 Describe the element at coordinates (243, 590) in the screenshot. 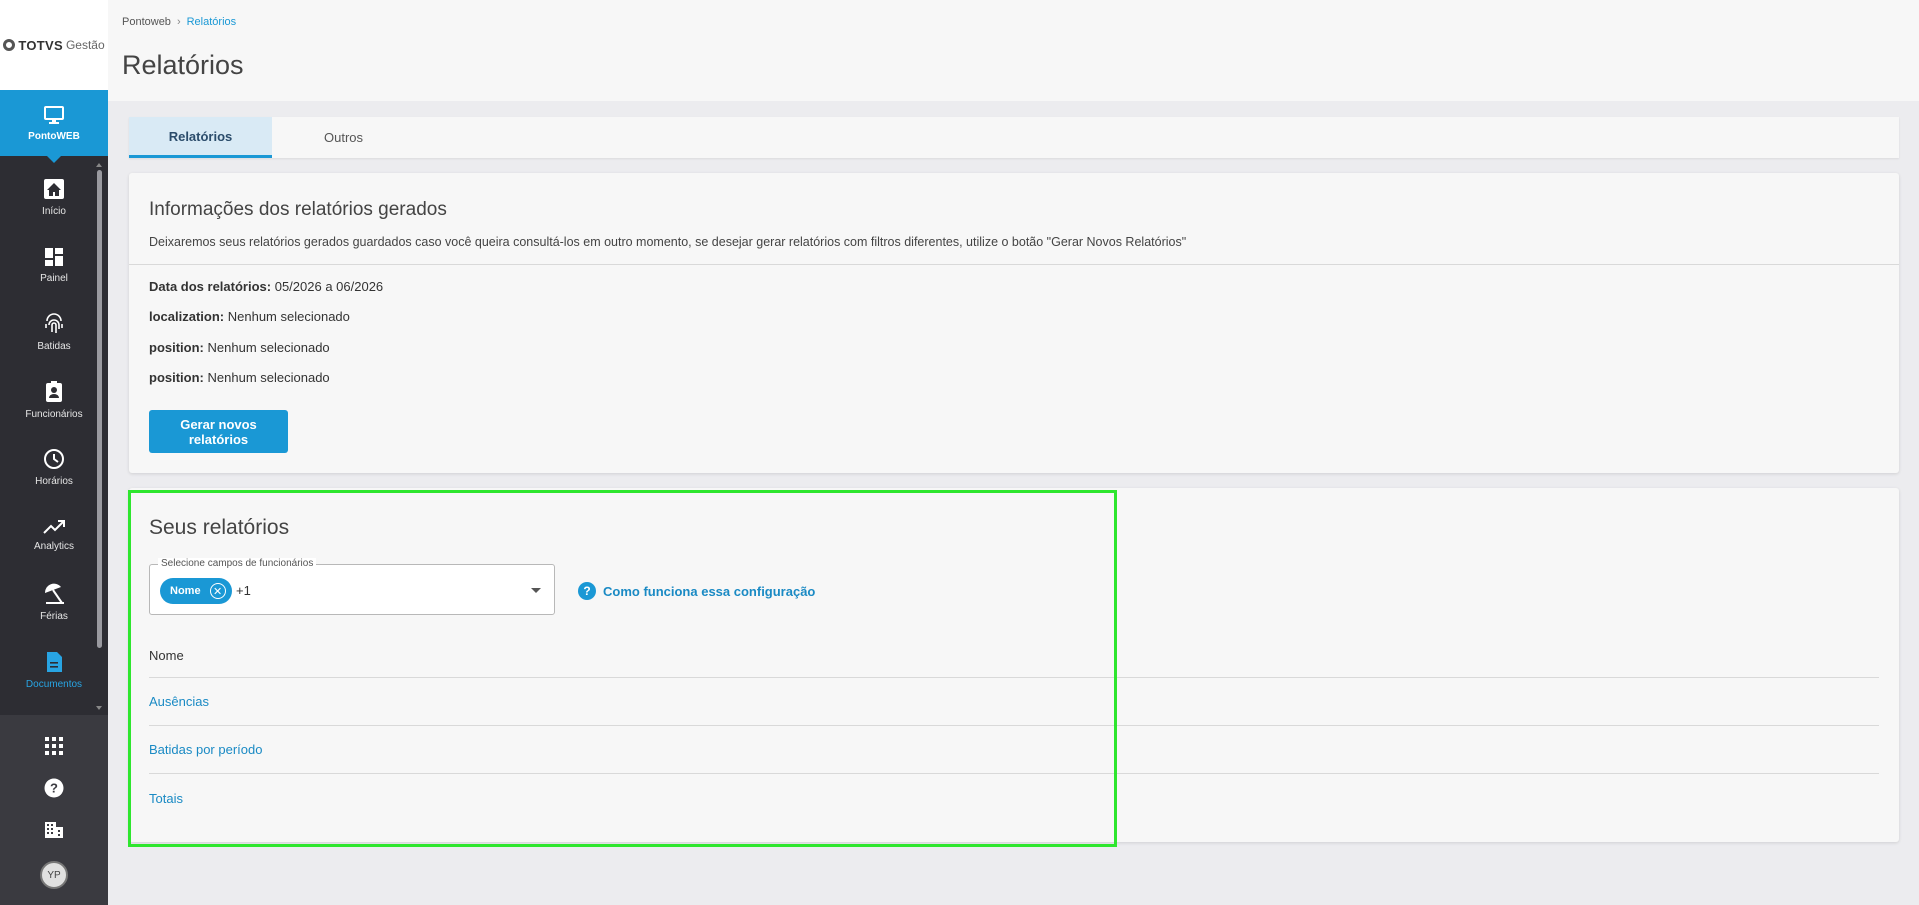

I see `extra-count: +1` at that location.